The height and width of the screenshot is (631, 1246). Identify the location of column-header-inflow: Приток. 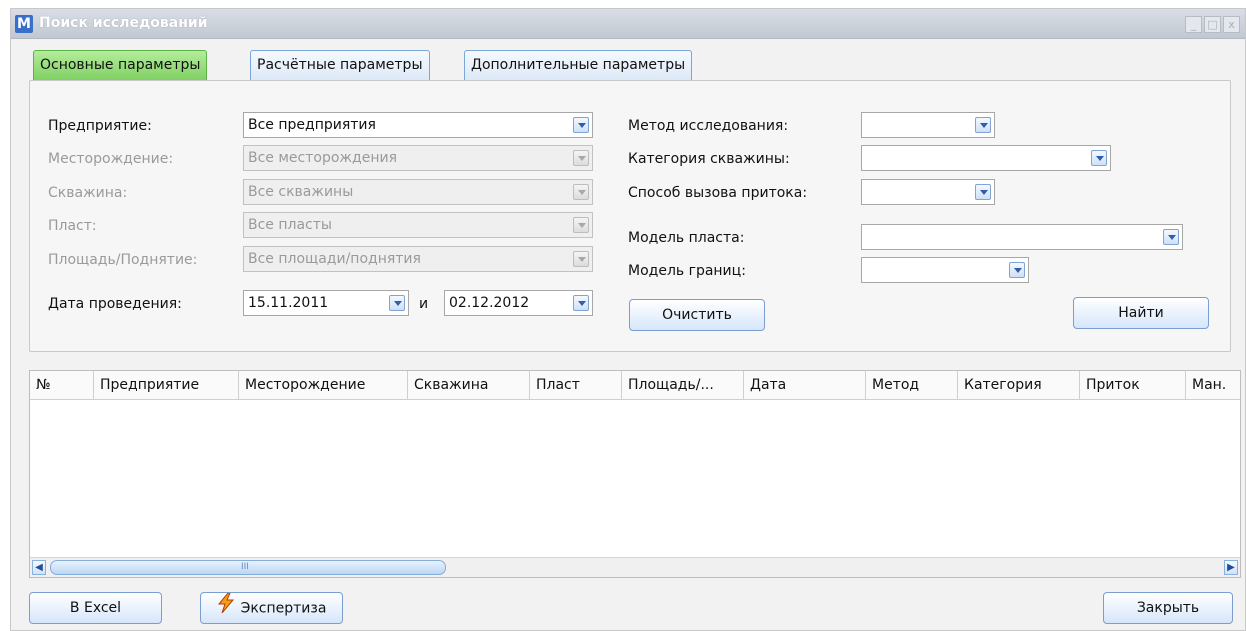
(1133, 385).